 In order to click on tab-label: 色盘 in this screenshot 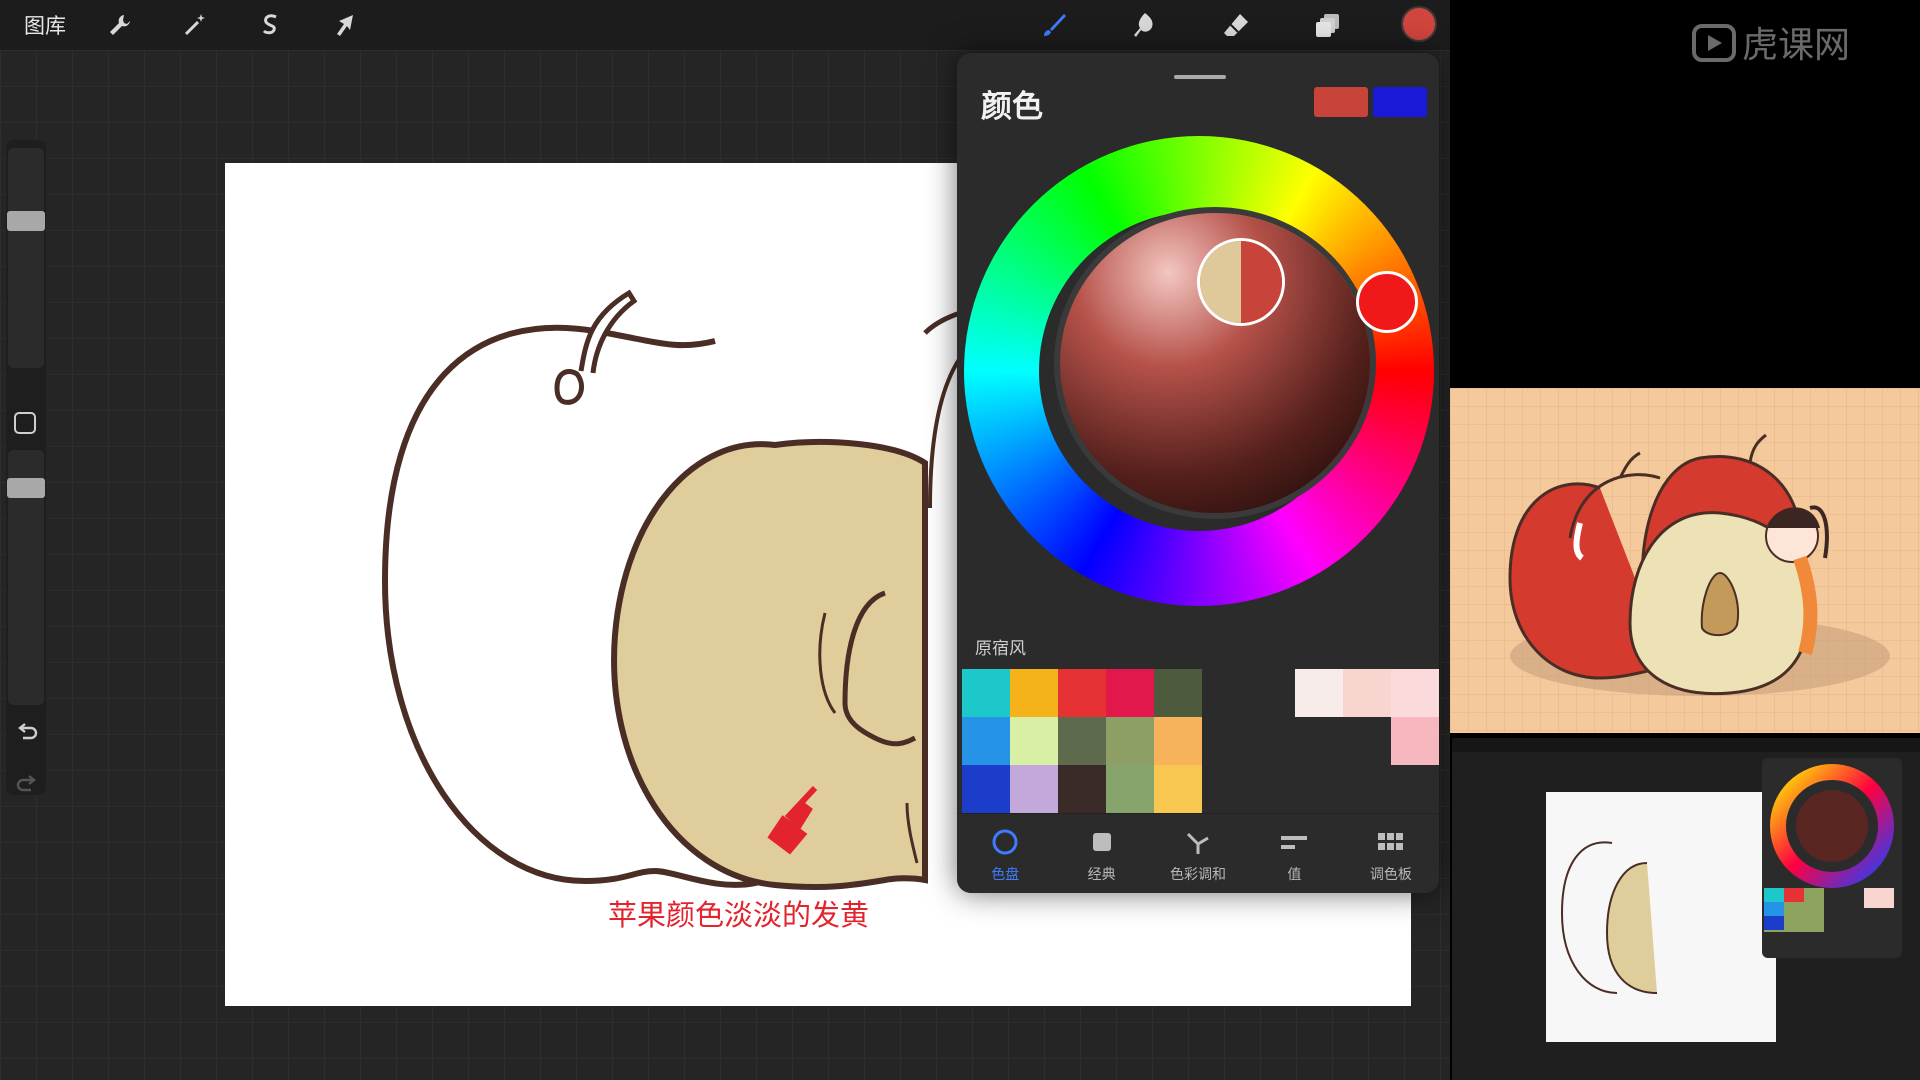, I will do `click(1005, 875)`.